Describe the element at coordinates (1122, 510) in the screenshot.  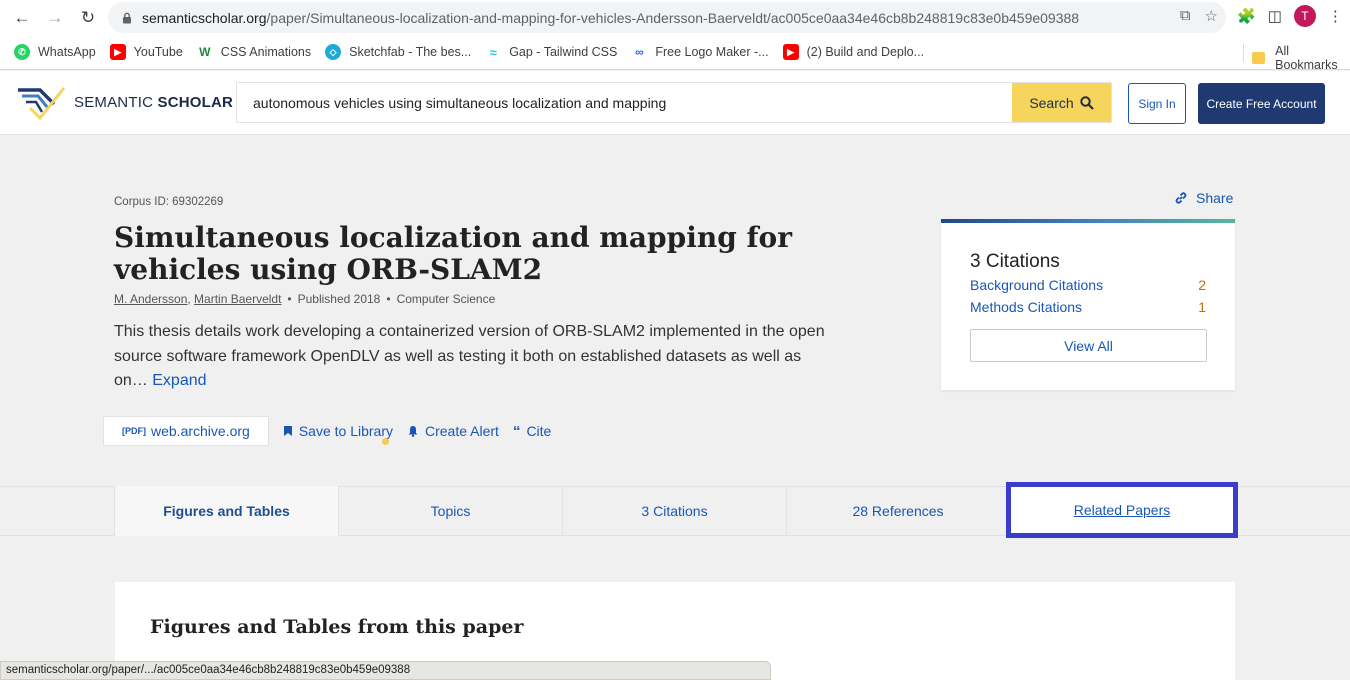
I see `tab-related-papers: Related Papers` at that location.